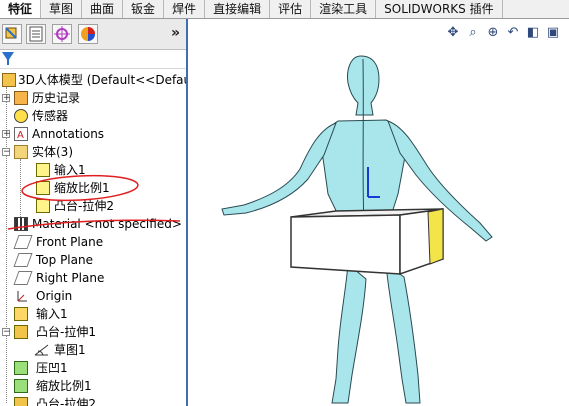 This screenshot has width=569, height=406. What do you see at coordinates (12, 34) in the screenshot?
I see `feature-manager-tab-icon` at bounding box center [12, 34].